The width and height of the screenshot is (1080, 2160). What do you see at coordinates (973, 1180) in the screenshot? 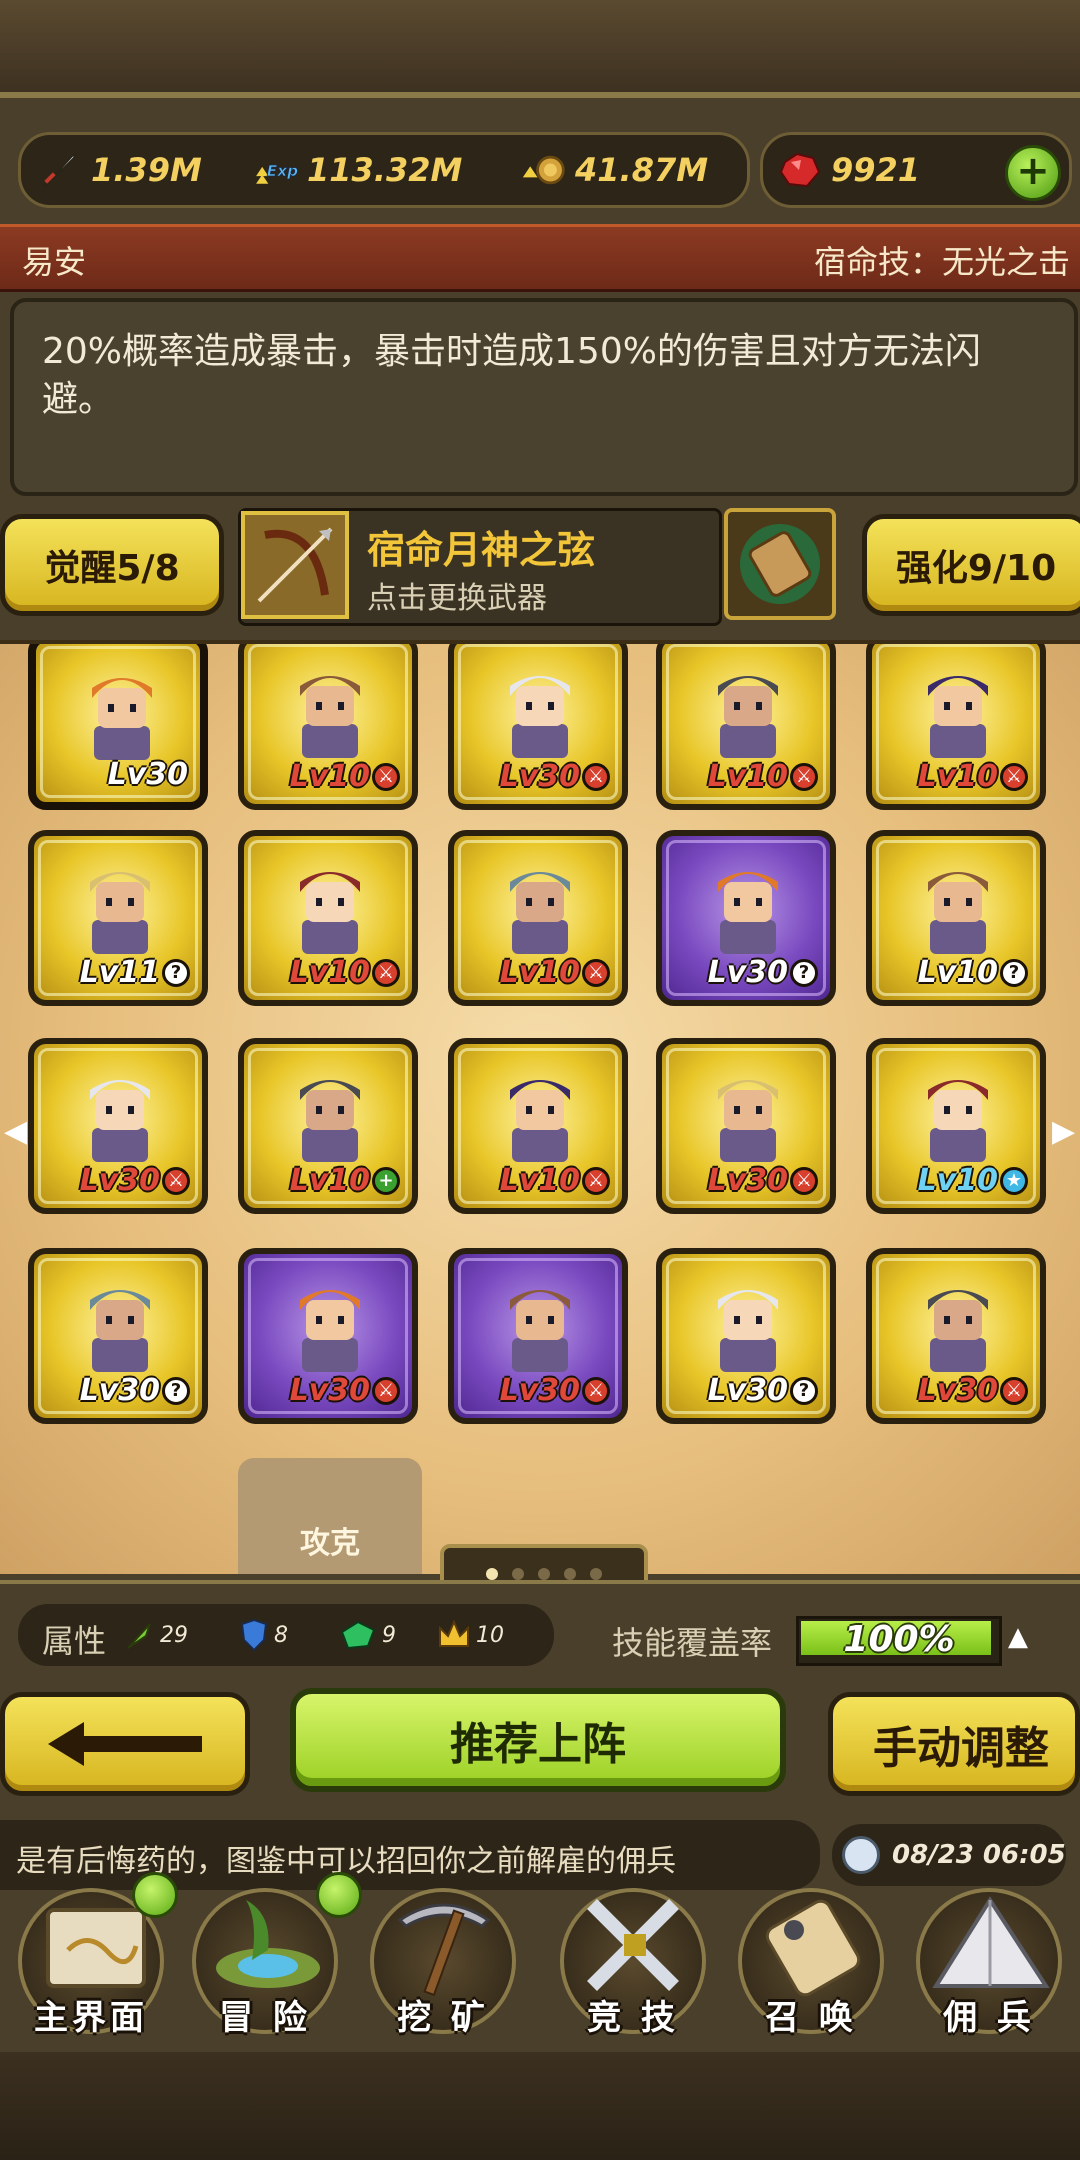
I see `hero-level: Lv10 ★` at bounding box center [973, 1180].